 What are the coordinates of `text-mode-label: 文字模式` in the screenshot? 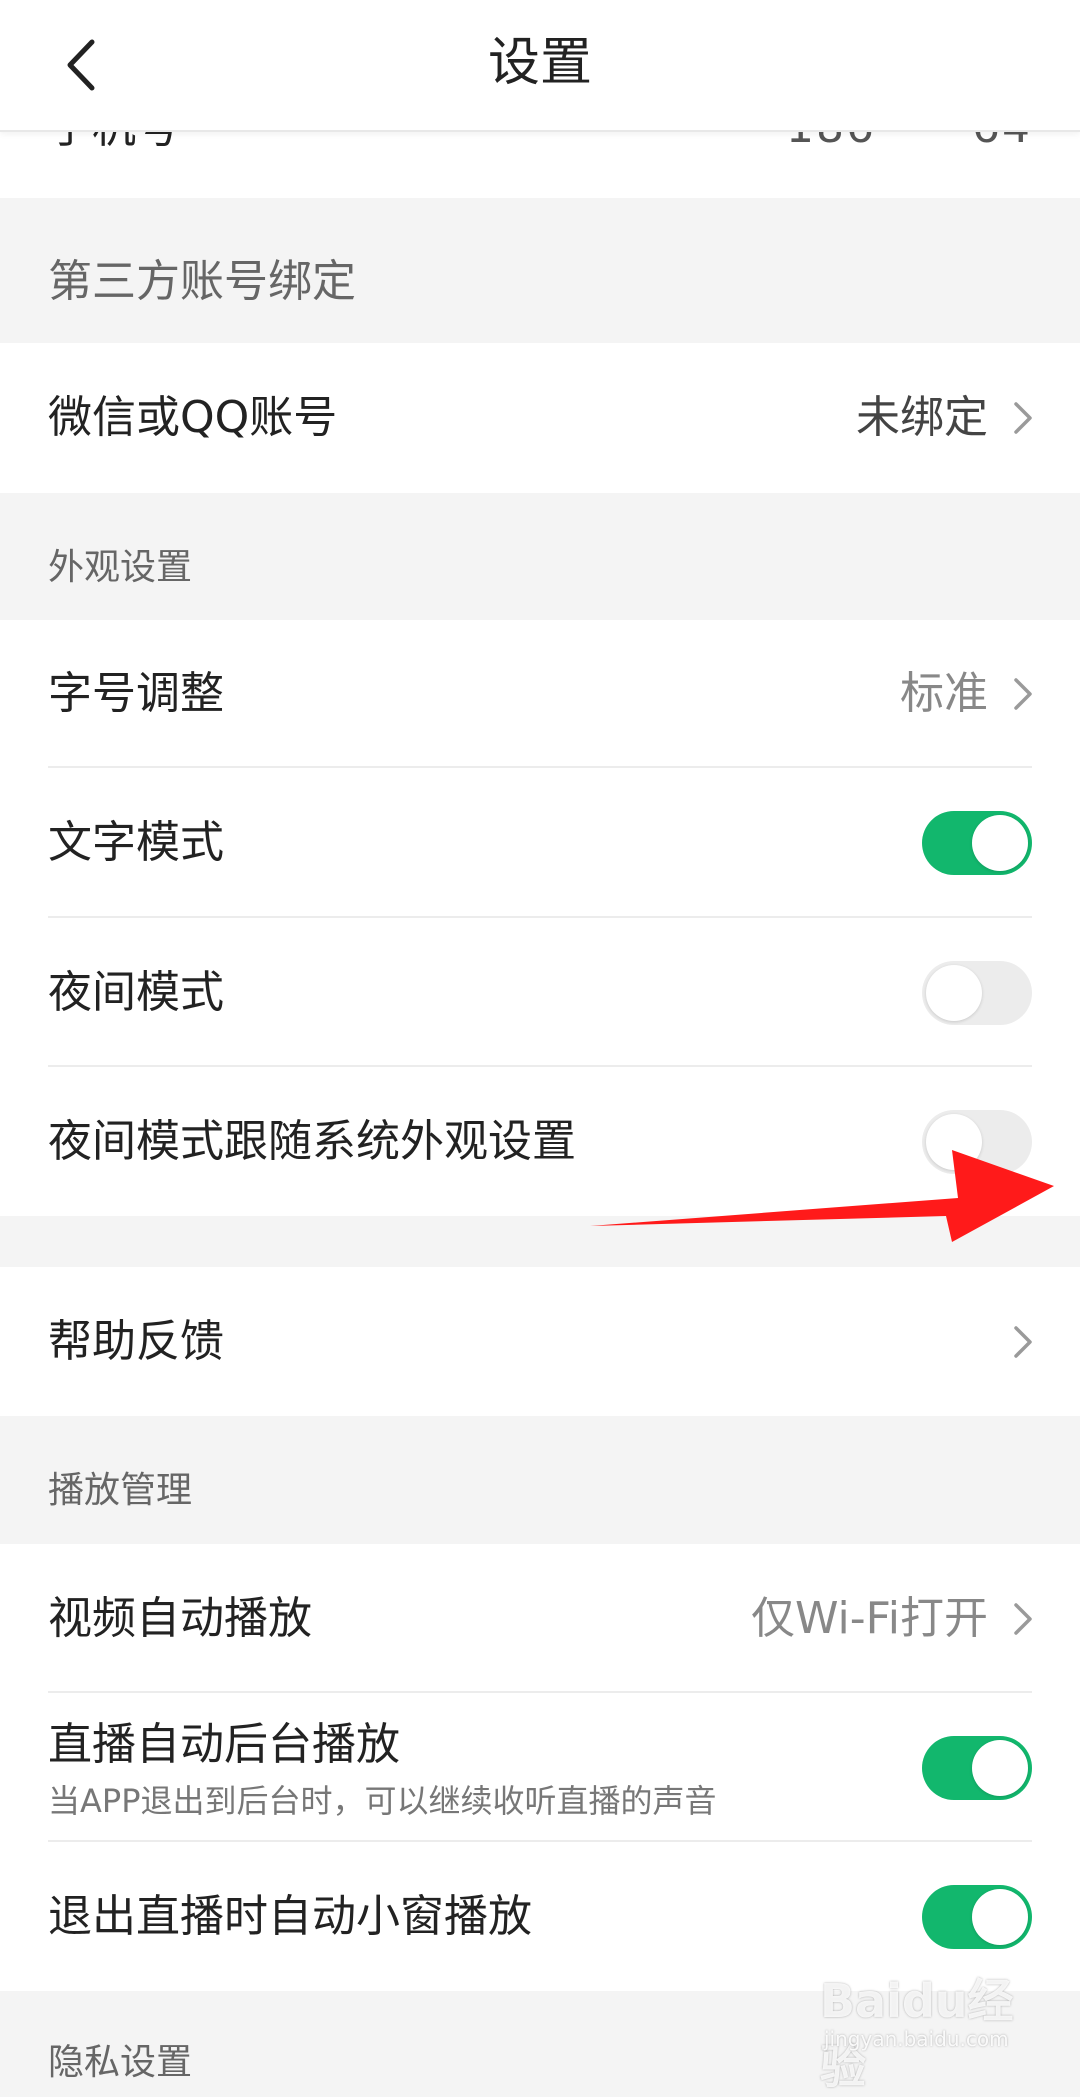 It's located at (136, 842).